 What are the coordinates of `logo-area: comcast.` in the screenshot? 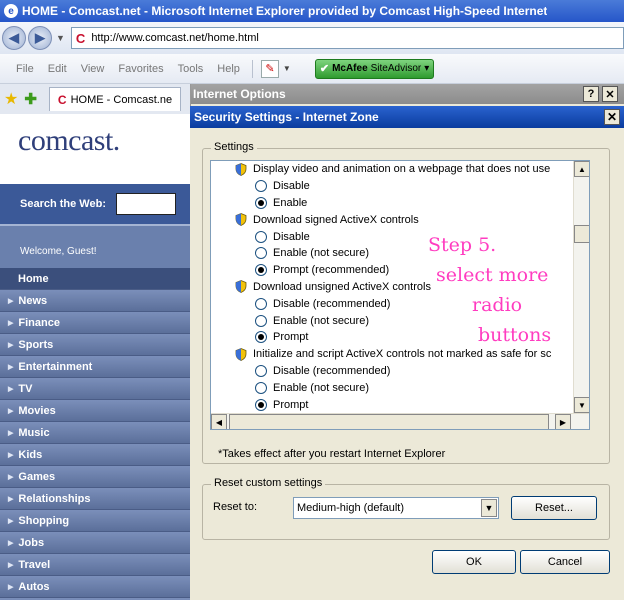 It's located at (95, 149).